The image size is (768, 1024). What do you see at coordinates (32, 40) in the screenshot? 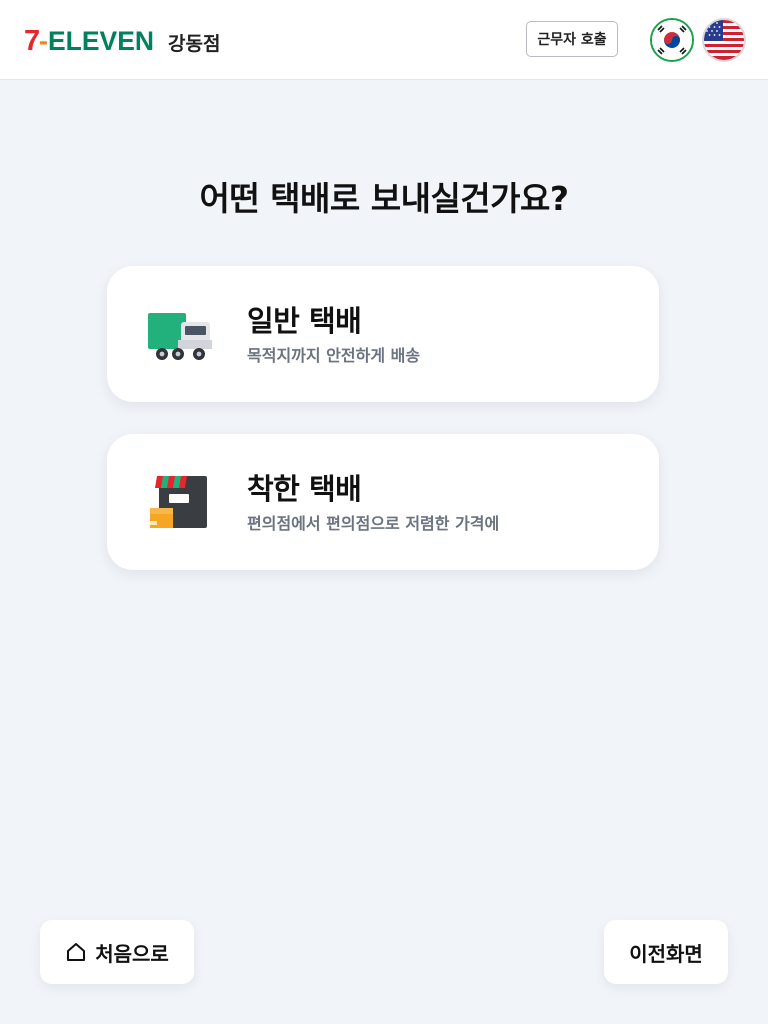
I see `svg-text: 7` at bounding box center [32, 40].